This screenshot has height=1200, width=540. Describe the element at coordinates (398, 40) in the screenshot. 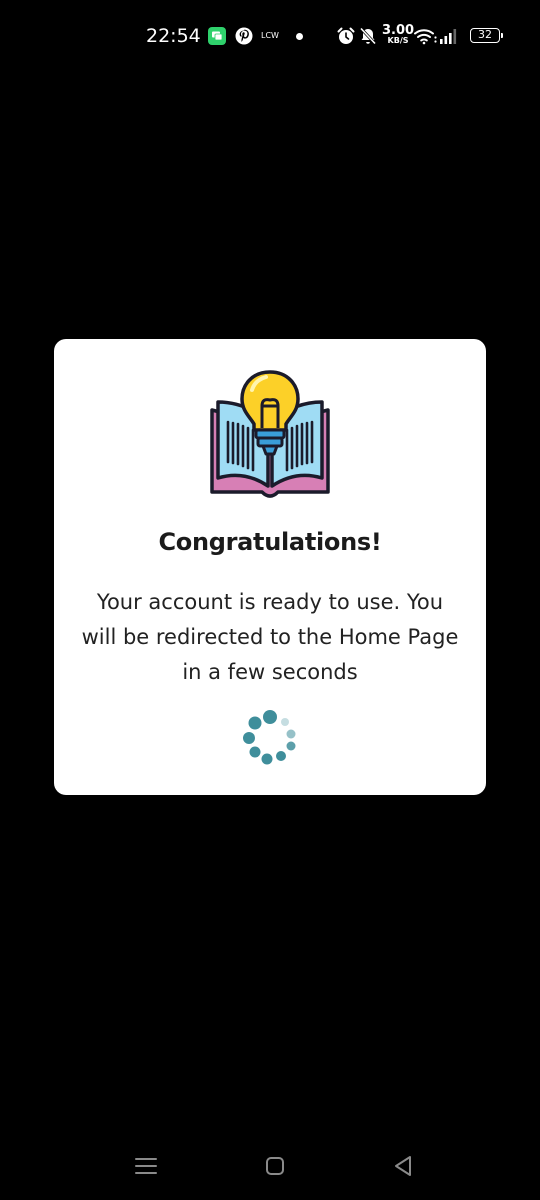

I see `network-speed-unit: KB/S` at that location.